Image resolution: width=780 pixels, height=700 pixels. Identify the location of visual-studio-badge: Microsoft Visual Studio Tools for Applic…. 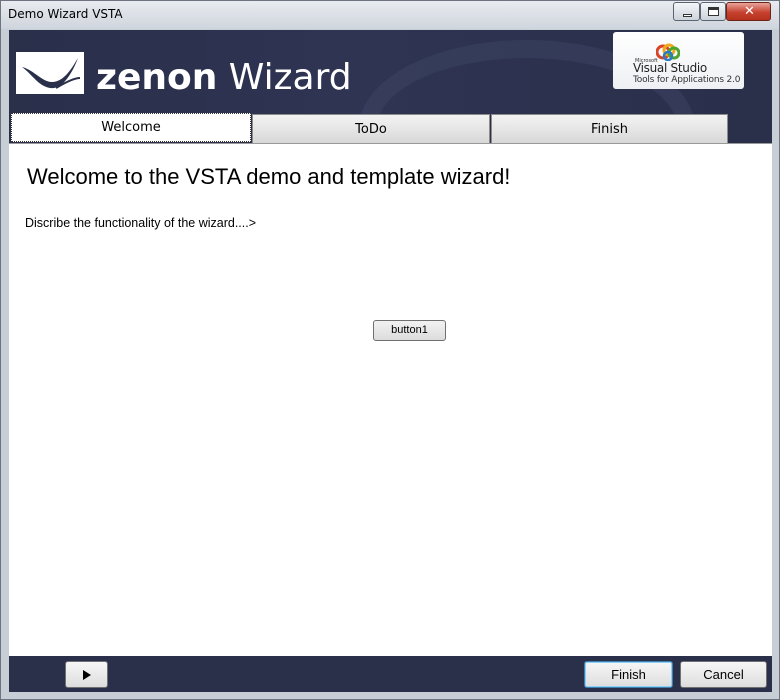
(678, 60).